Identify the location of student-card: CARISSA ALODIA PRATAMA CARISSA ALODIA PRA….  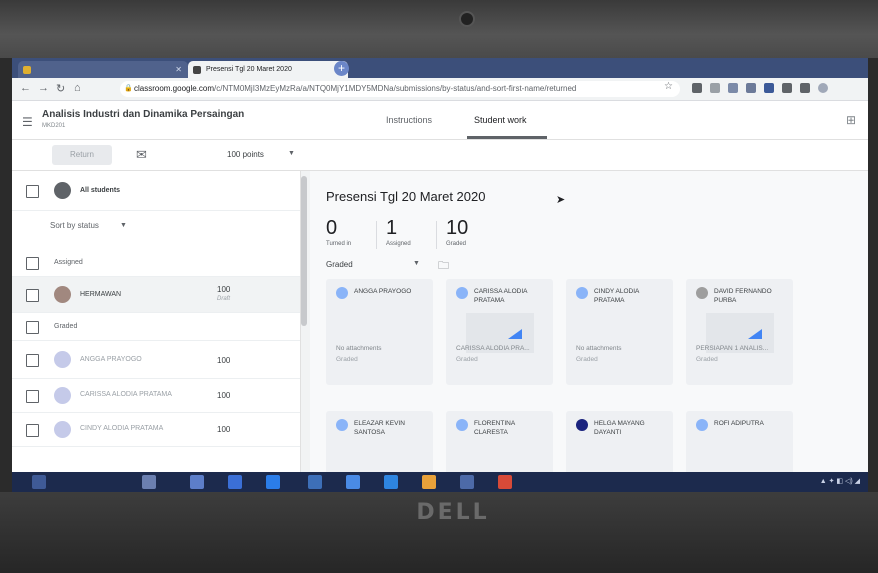
(499, 332).